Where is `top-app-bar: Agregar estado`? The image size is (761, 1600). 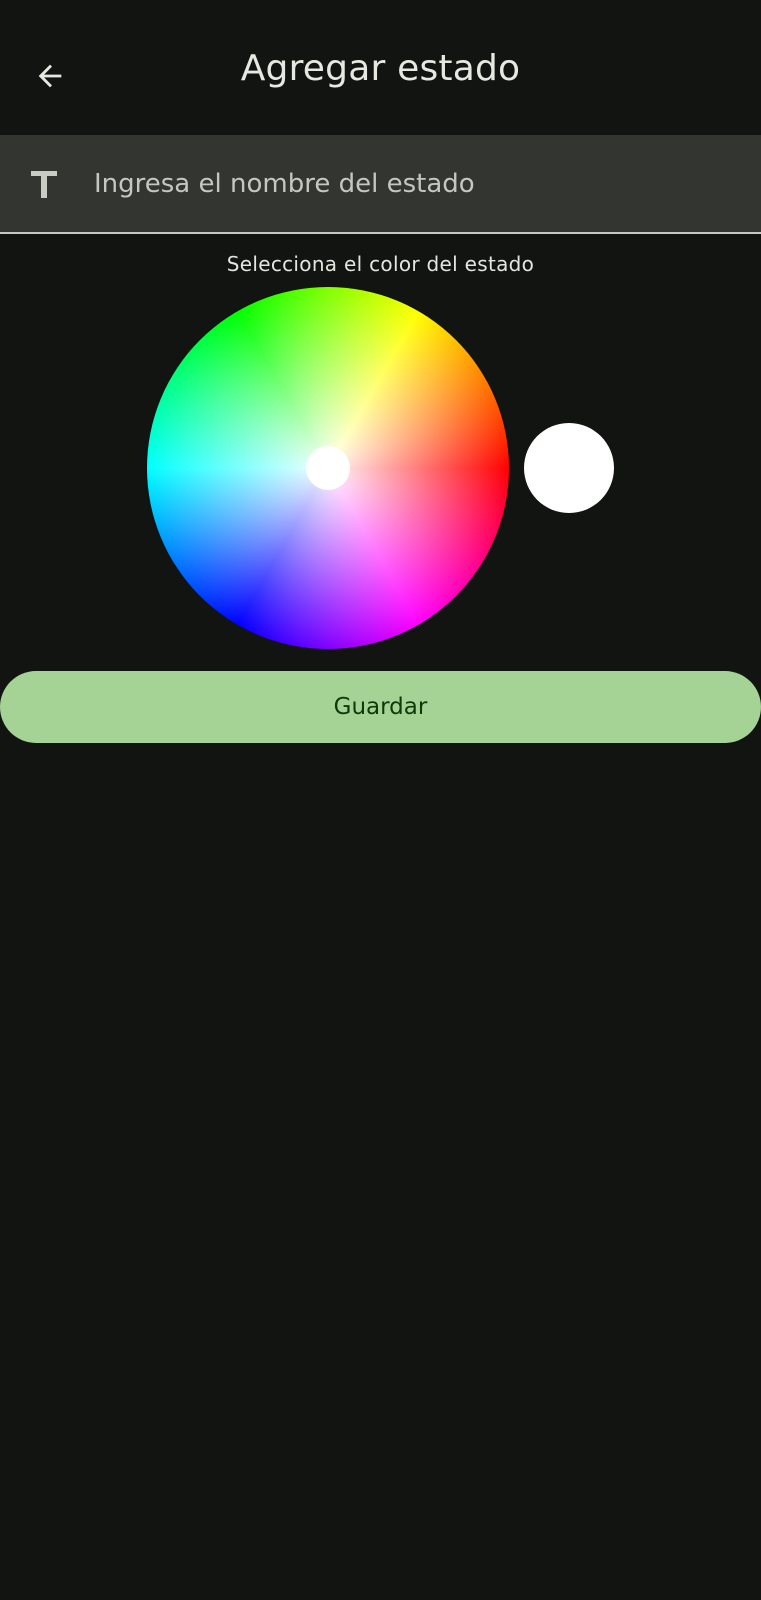 top-app-bar: Agregar estado is located at coordinates (380, 66).